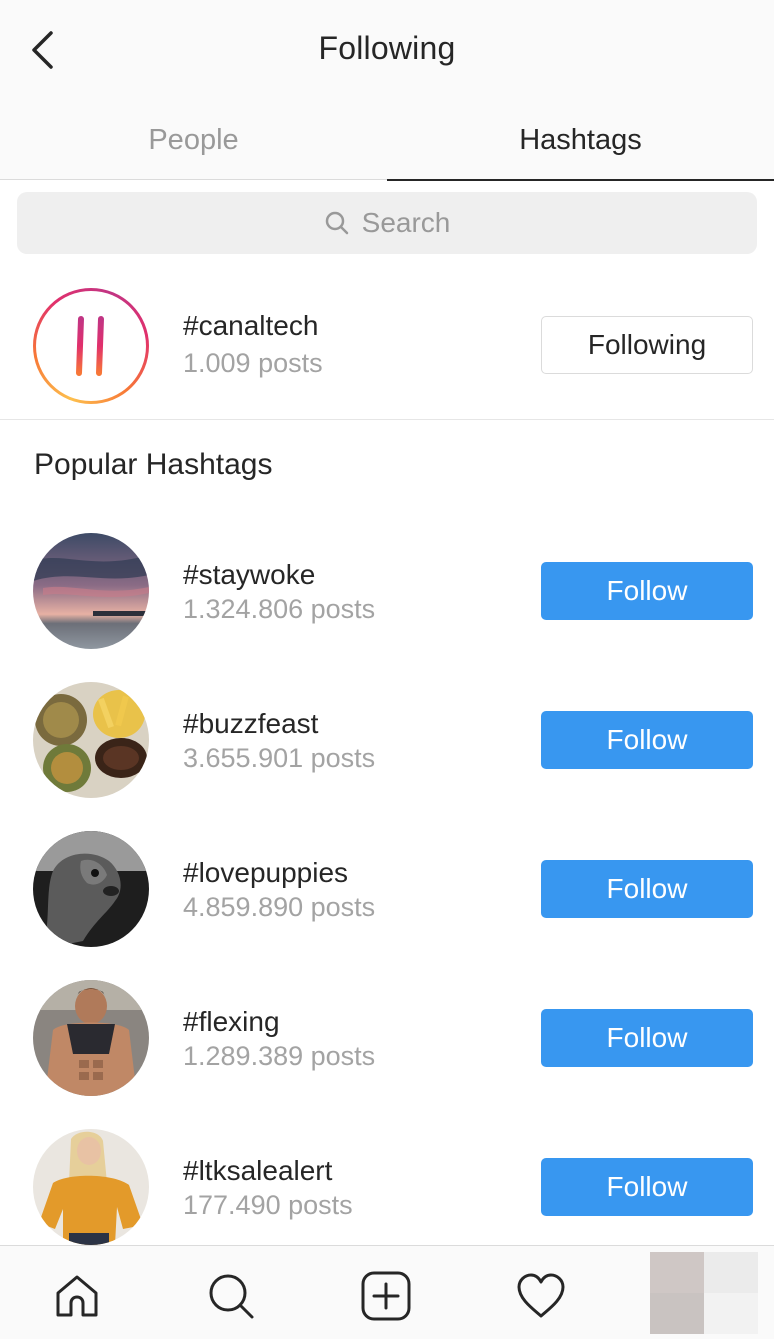  What do you see at coordinates (279, 907) in the screenshot?
I see `hashtag-post-count: 4.859.890 posts` at bounding box center [279, 907].